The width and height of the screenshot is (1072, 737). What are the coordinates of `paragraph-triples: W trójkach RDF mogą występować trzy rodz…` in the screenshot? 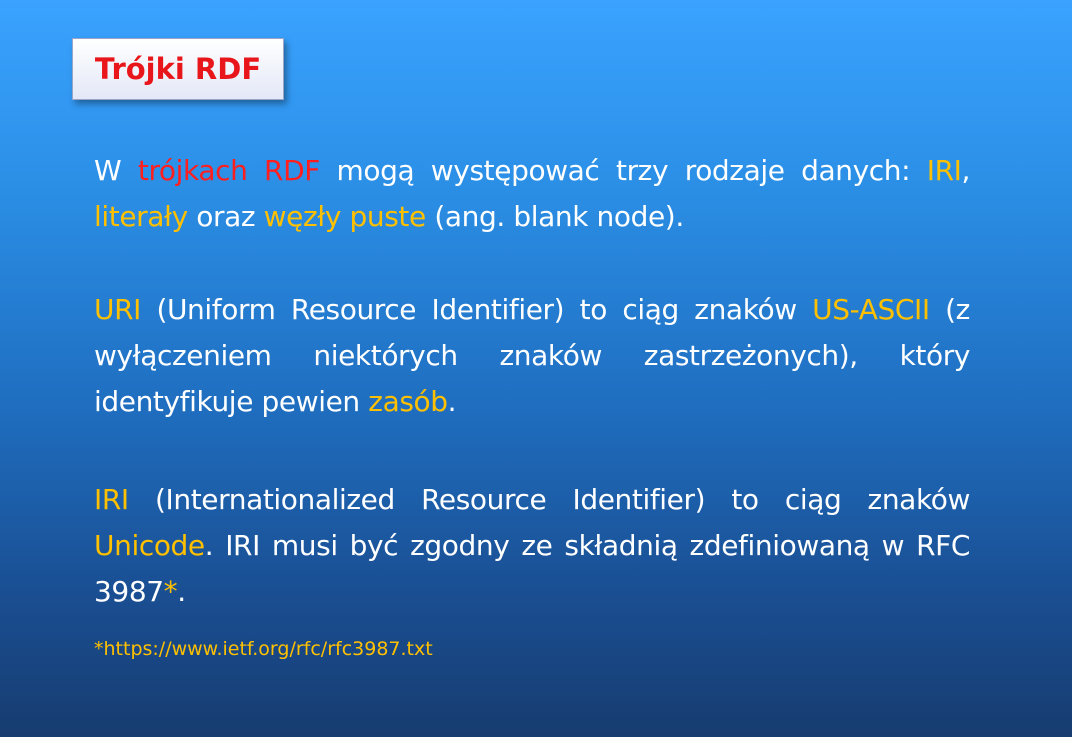 It's located at (532, 194).